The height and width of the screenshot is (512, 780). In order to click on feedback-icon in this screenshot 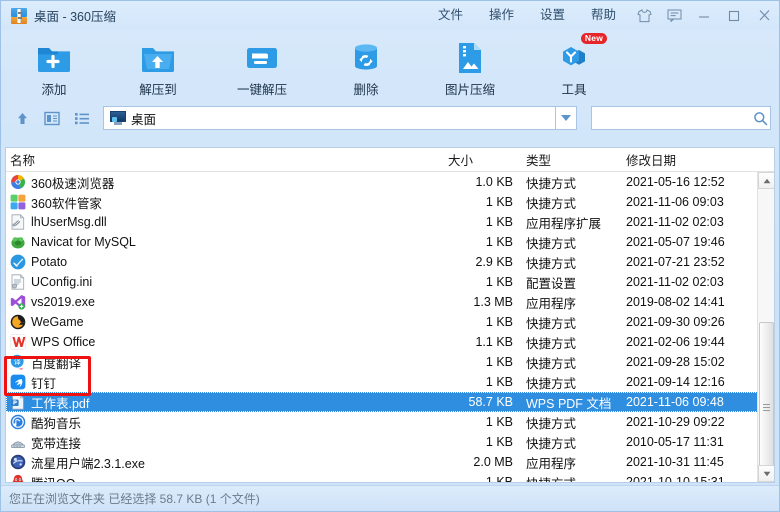, I will do `click(674, 15)`.